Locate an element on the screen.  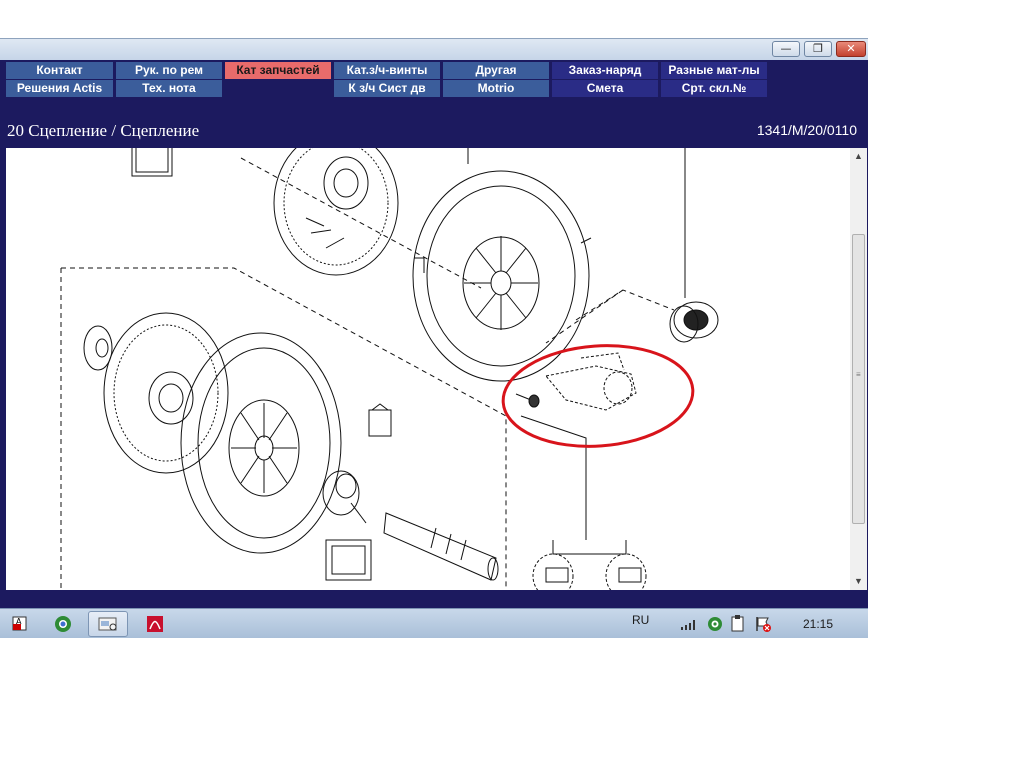
title-bar: — ❐ ✕ is located at coordinates (434, 49).